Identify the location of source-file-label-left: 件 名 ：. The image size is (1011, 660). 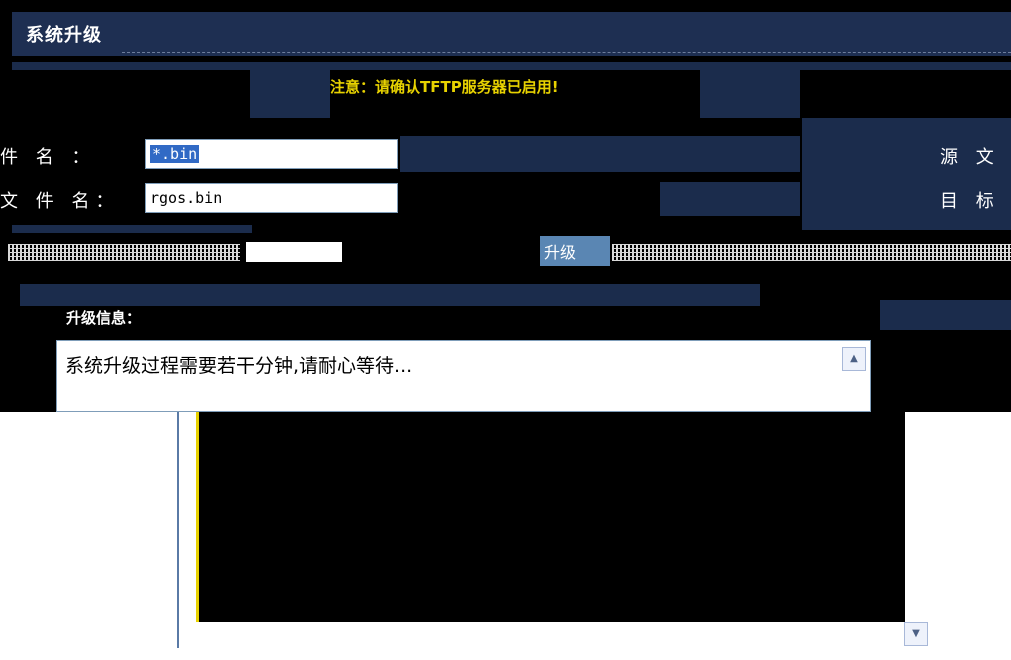
(48, 157).